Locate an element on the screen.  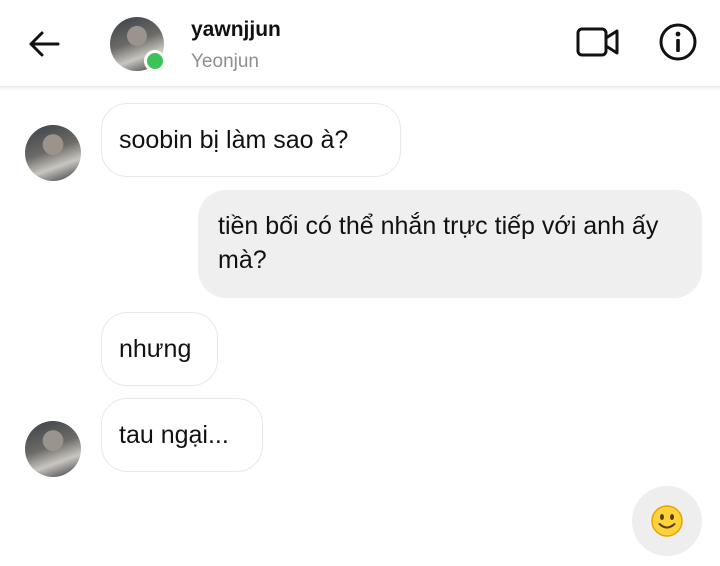
chat-display-name: Yeonjun is located at coordinates (225, 61).